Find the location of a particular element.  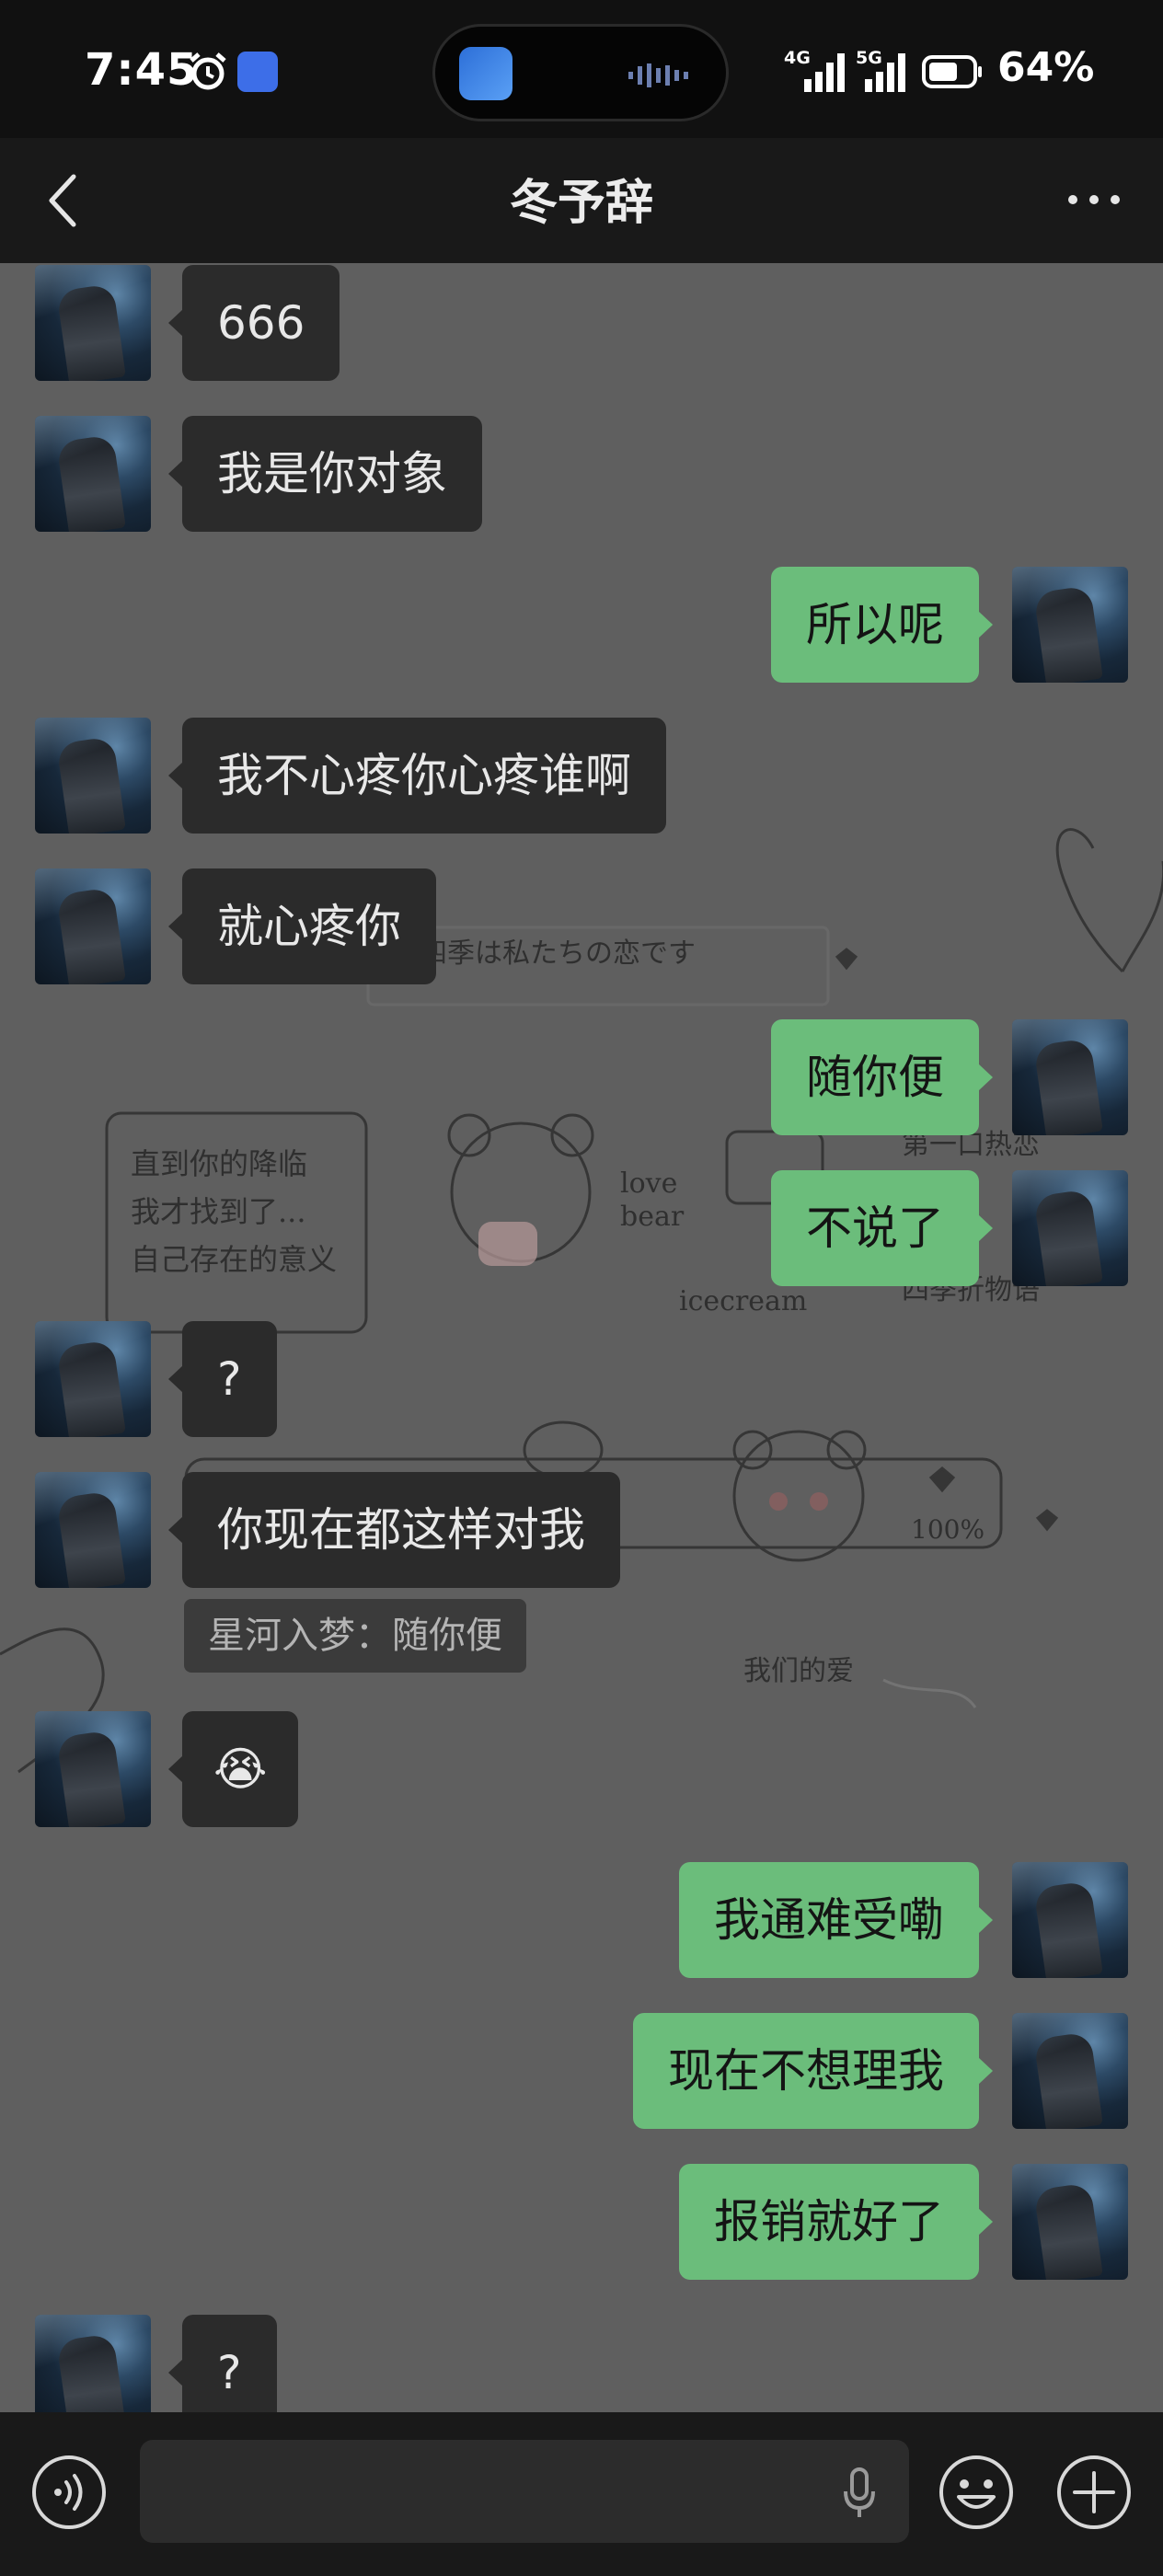

wallpaper-bear: bear is located at coordinates (653, 1217).